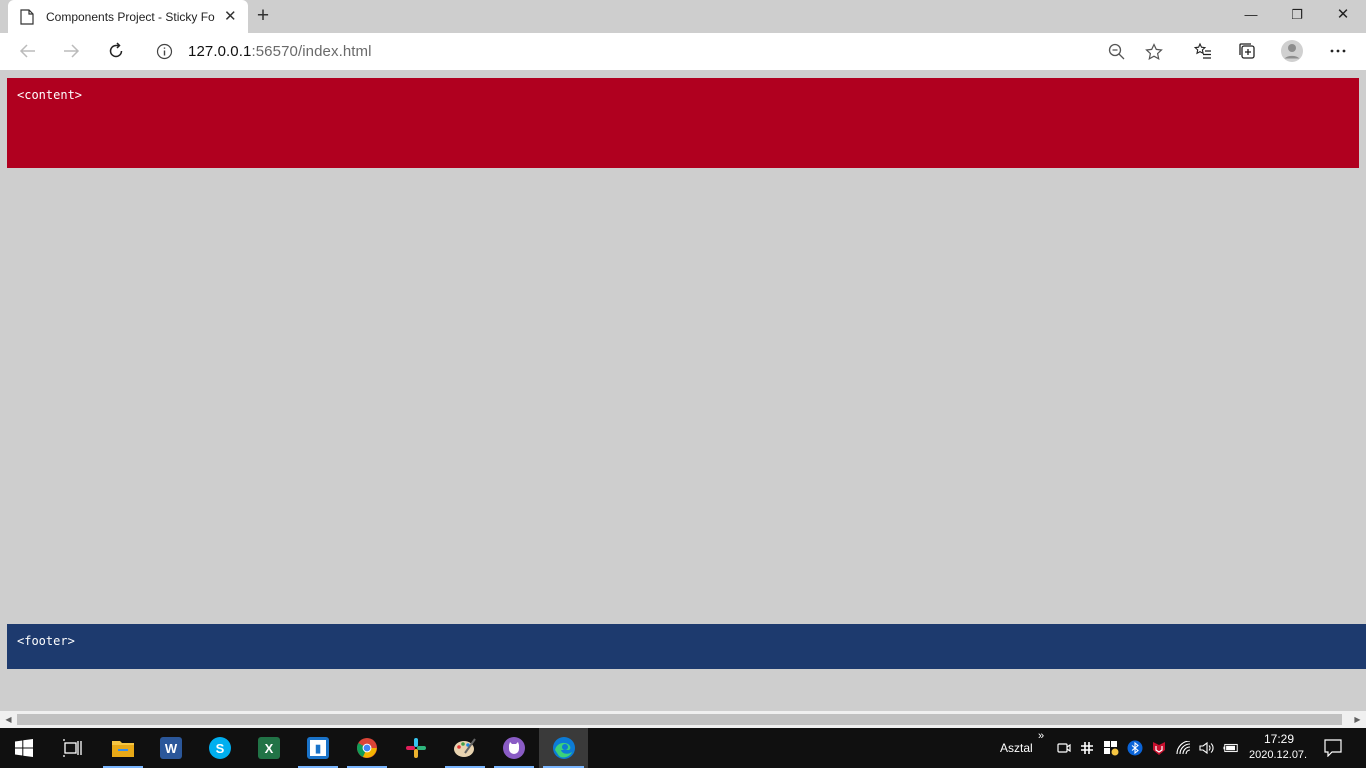  What do you see at coordinates (1279, 739) in the screenshot?
I see `clock-time: 17:29` at bounding box center [1279, 739].